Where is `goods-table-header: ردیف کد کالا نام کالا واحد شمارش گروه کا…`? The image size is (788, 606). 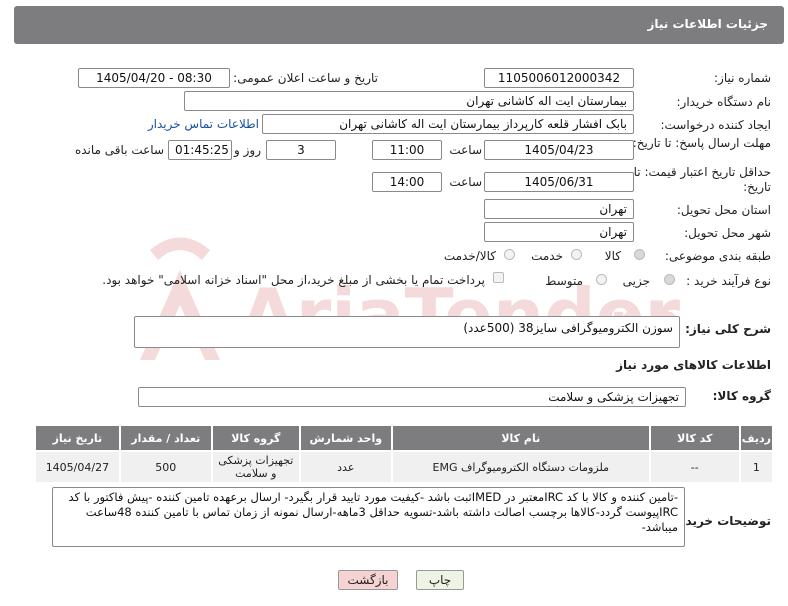 goods-table-header: ردیف کد کالا نام کالا واحد شمارش گروه کا… is located at coordinates (404, 438).